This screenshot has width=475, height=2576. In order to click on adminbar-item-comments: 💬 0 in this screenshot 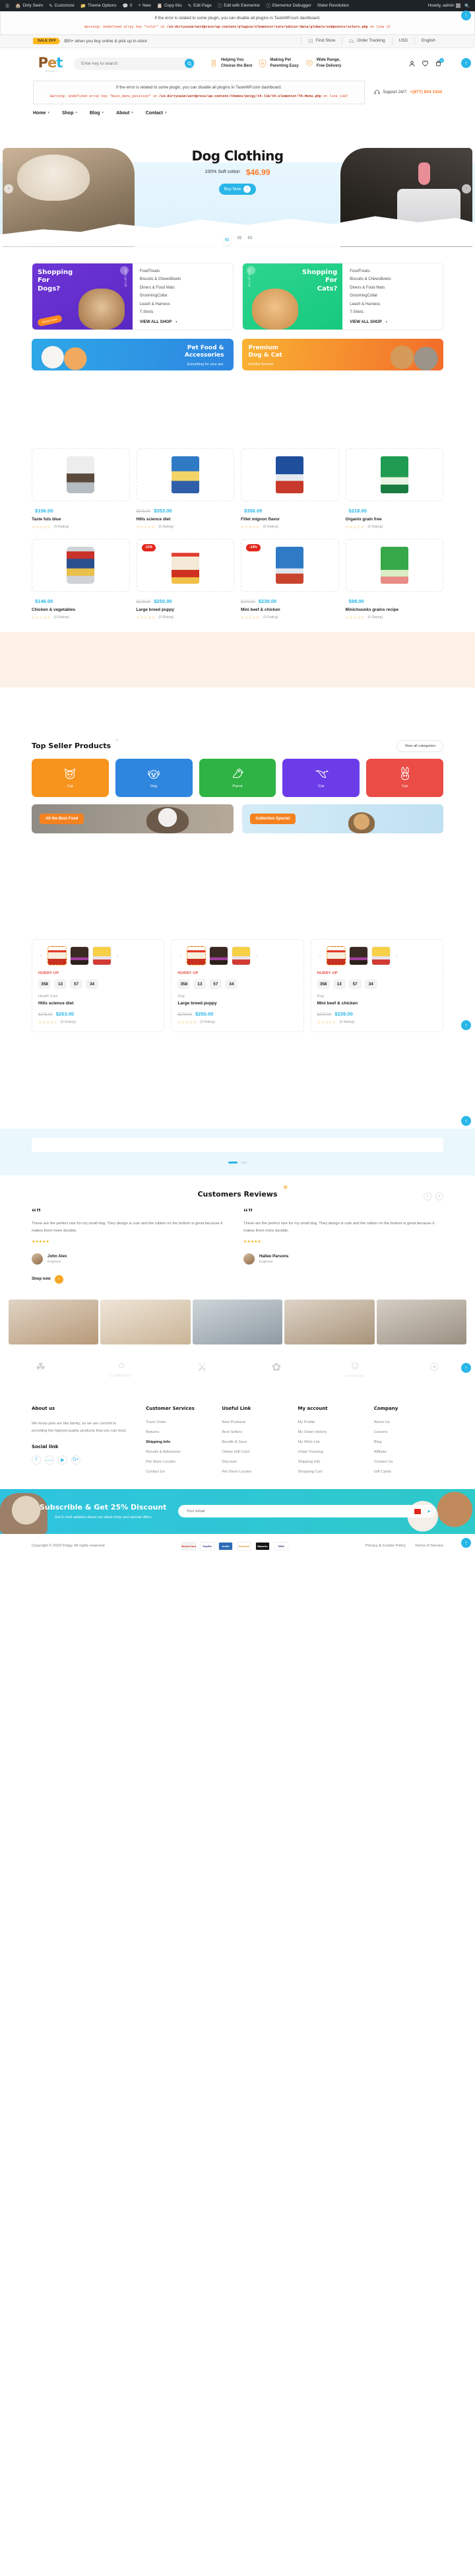, I will do `click(128, 6)`.